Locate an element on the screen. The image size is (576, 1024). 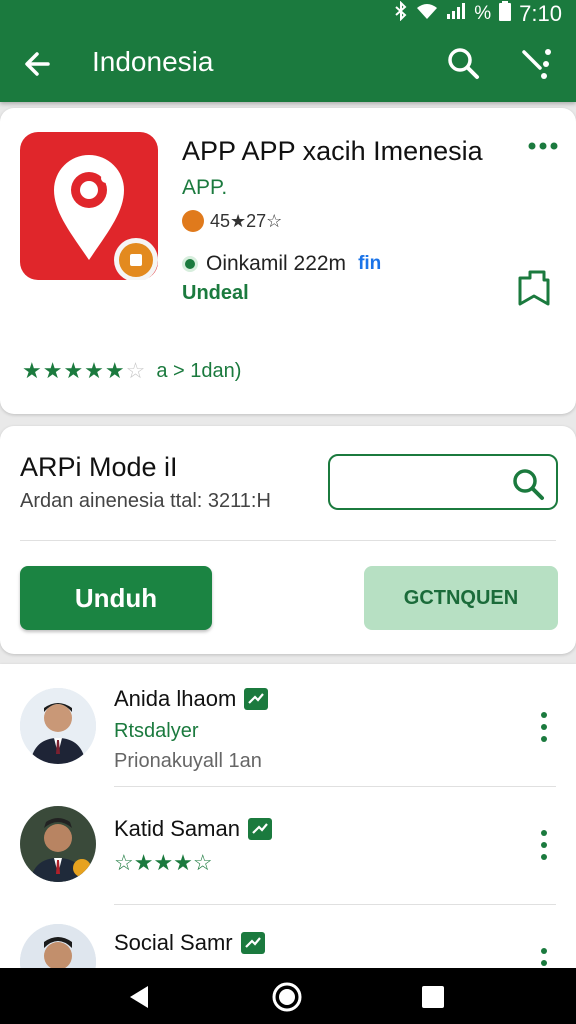
installs-tag: fin is located at coordinates (370, 263).